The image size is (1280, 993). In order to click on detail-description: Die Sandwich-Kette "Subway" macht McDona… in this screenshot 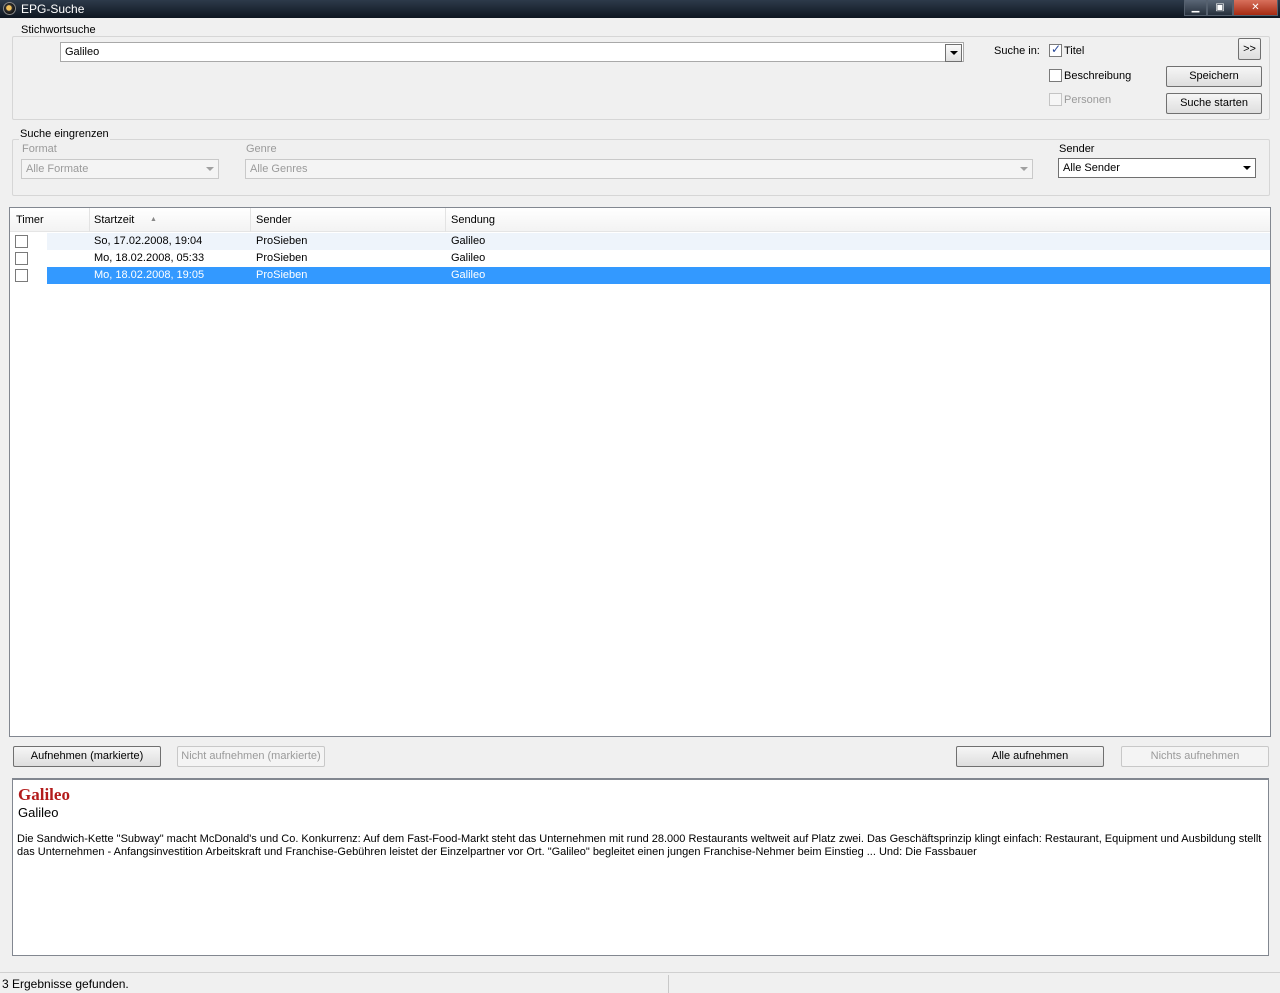, I will do `click(639, 845)`.